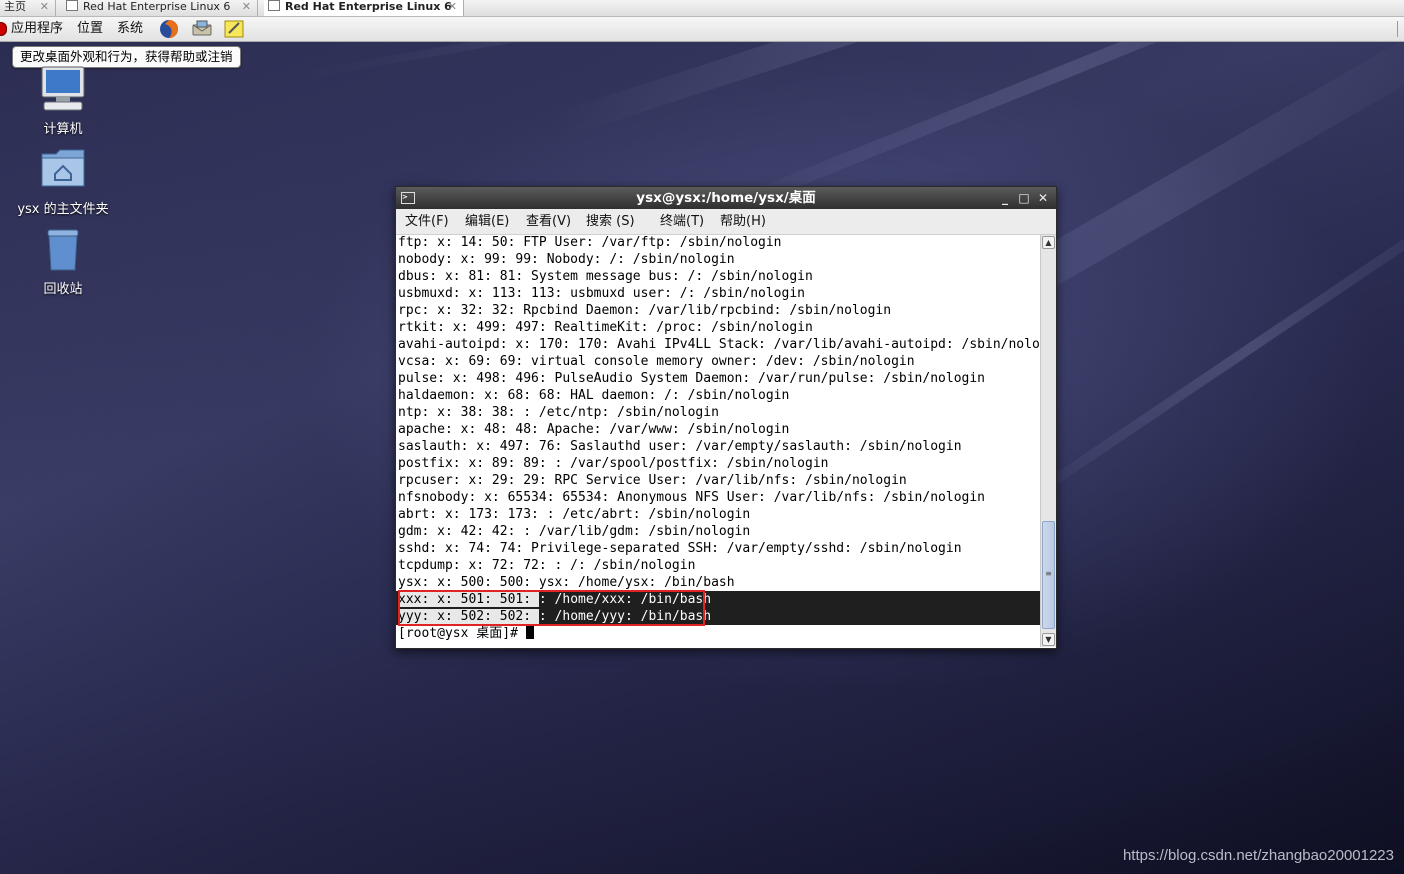 Image resolution: width=1404 pixels, height=874 pixels. What do you see at coordinates (63, 289) in the screenshot?
I see `desktop-icon-label: 回收站` at bounding box center [63, 289].